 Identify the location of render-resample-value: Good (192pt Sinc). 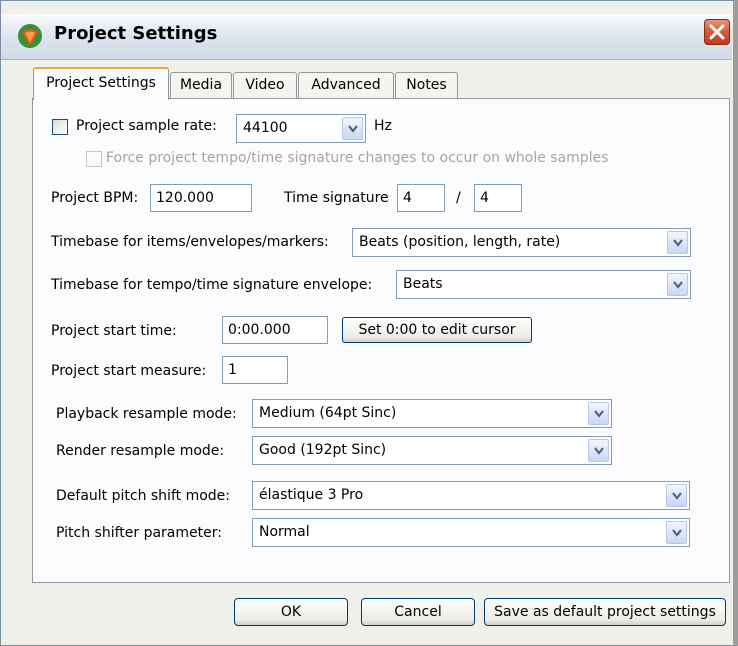
(323, 450).